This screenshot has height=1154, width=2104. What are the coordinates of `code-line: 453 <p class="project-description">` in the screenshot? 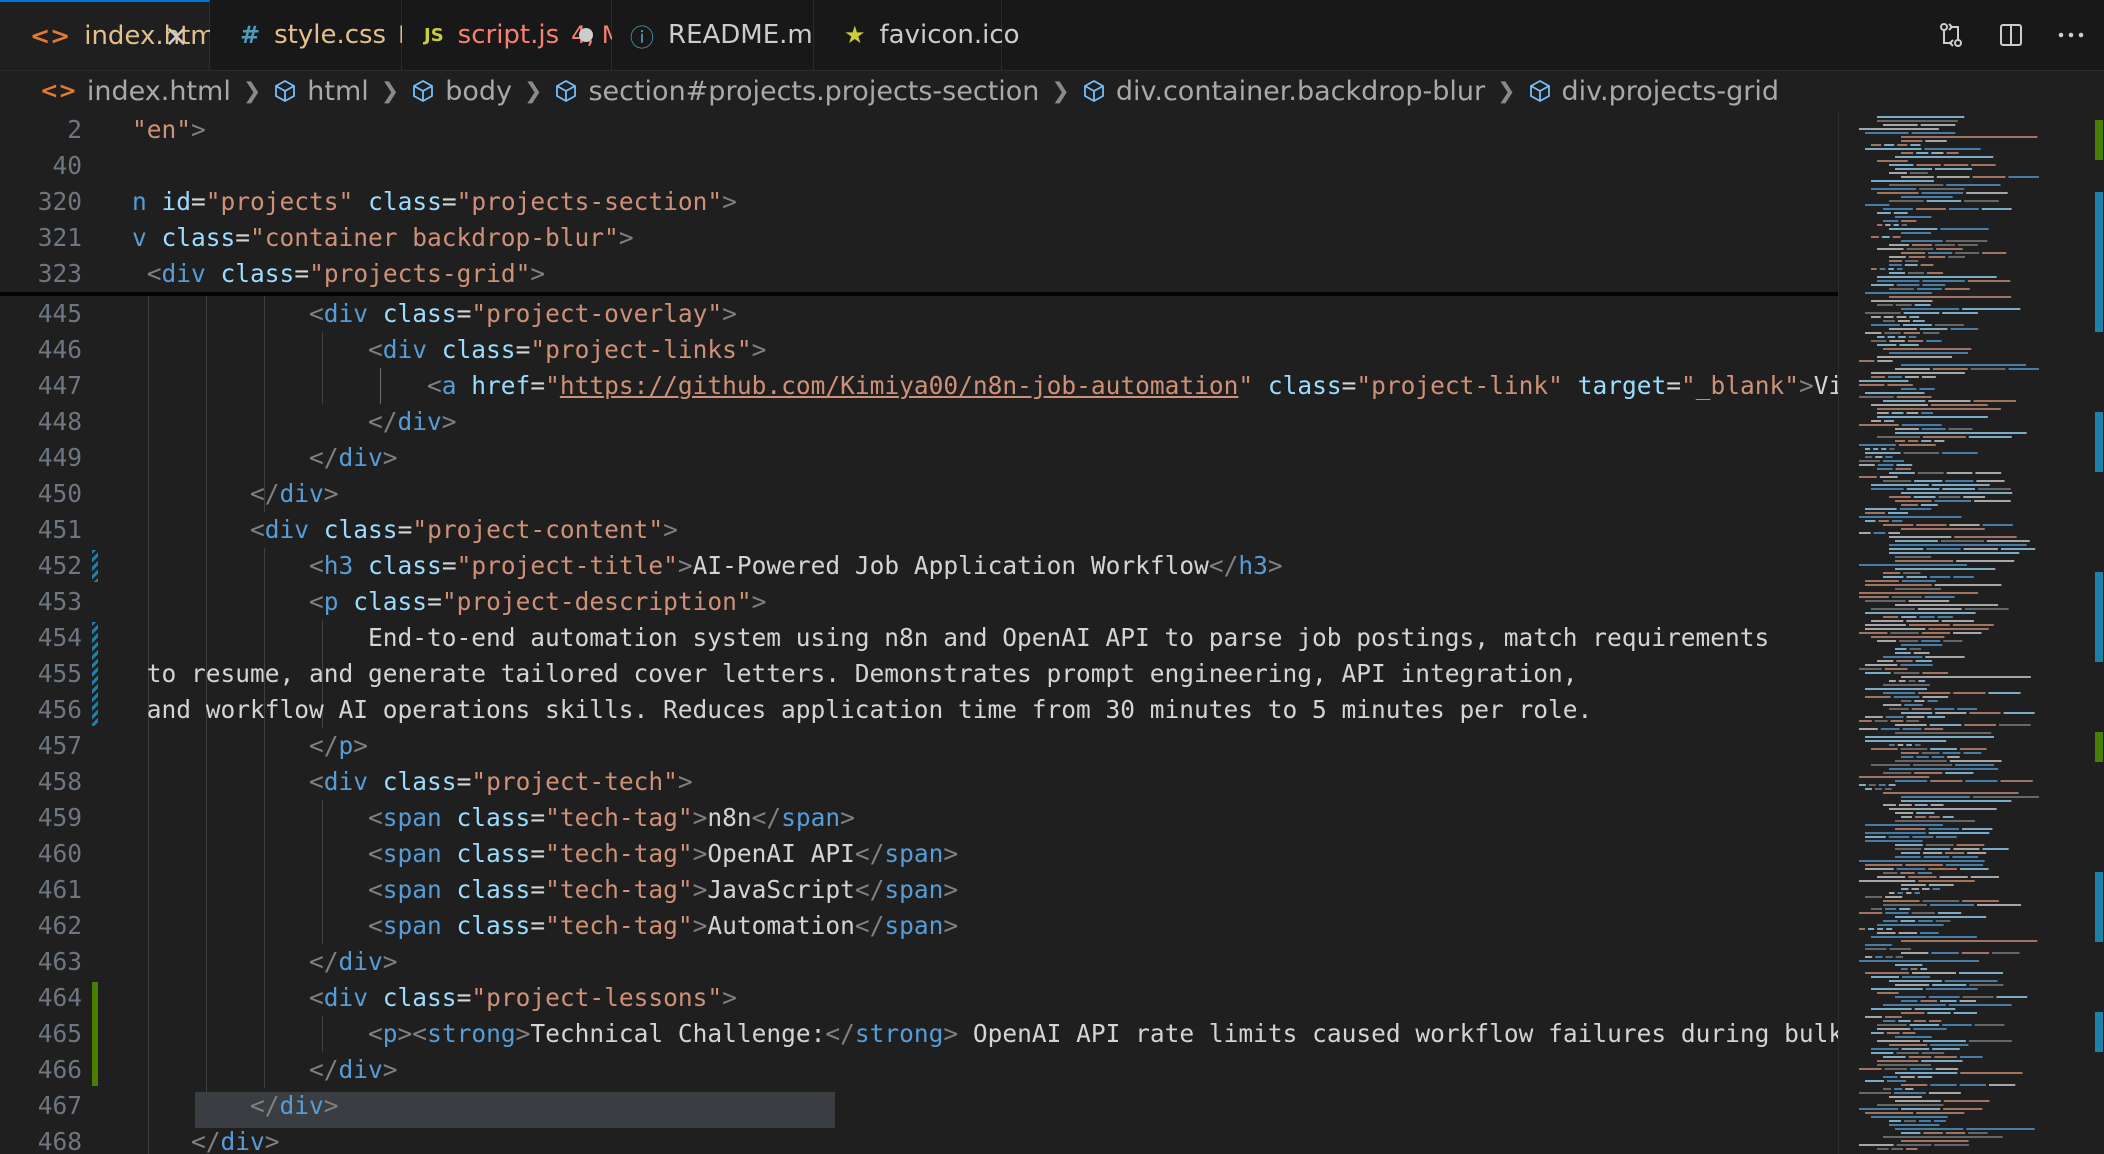 It's located at (919, 602).